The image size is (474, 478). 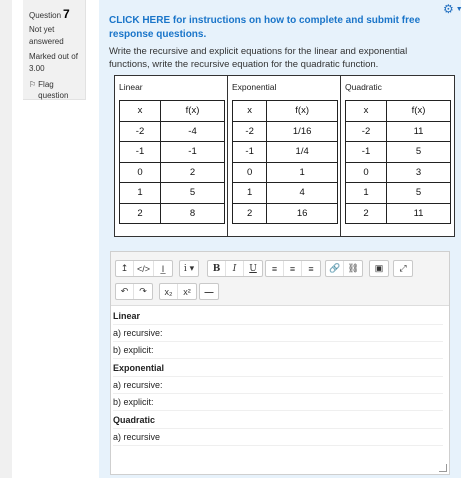 I want to click on linear-table-cell: Linear x f(x) -2 -4 -1 -1 02 15 28, so click(x=171, y=156).